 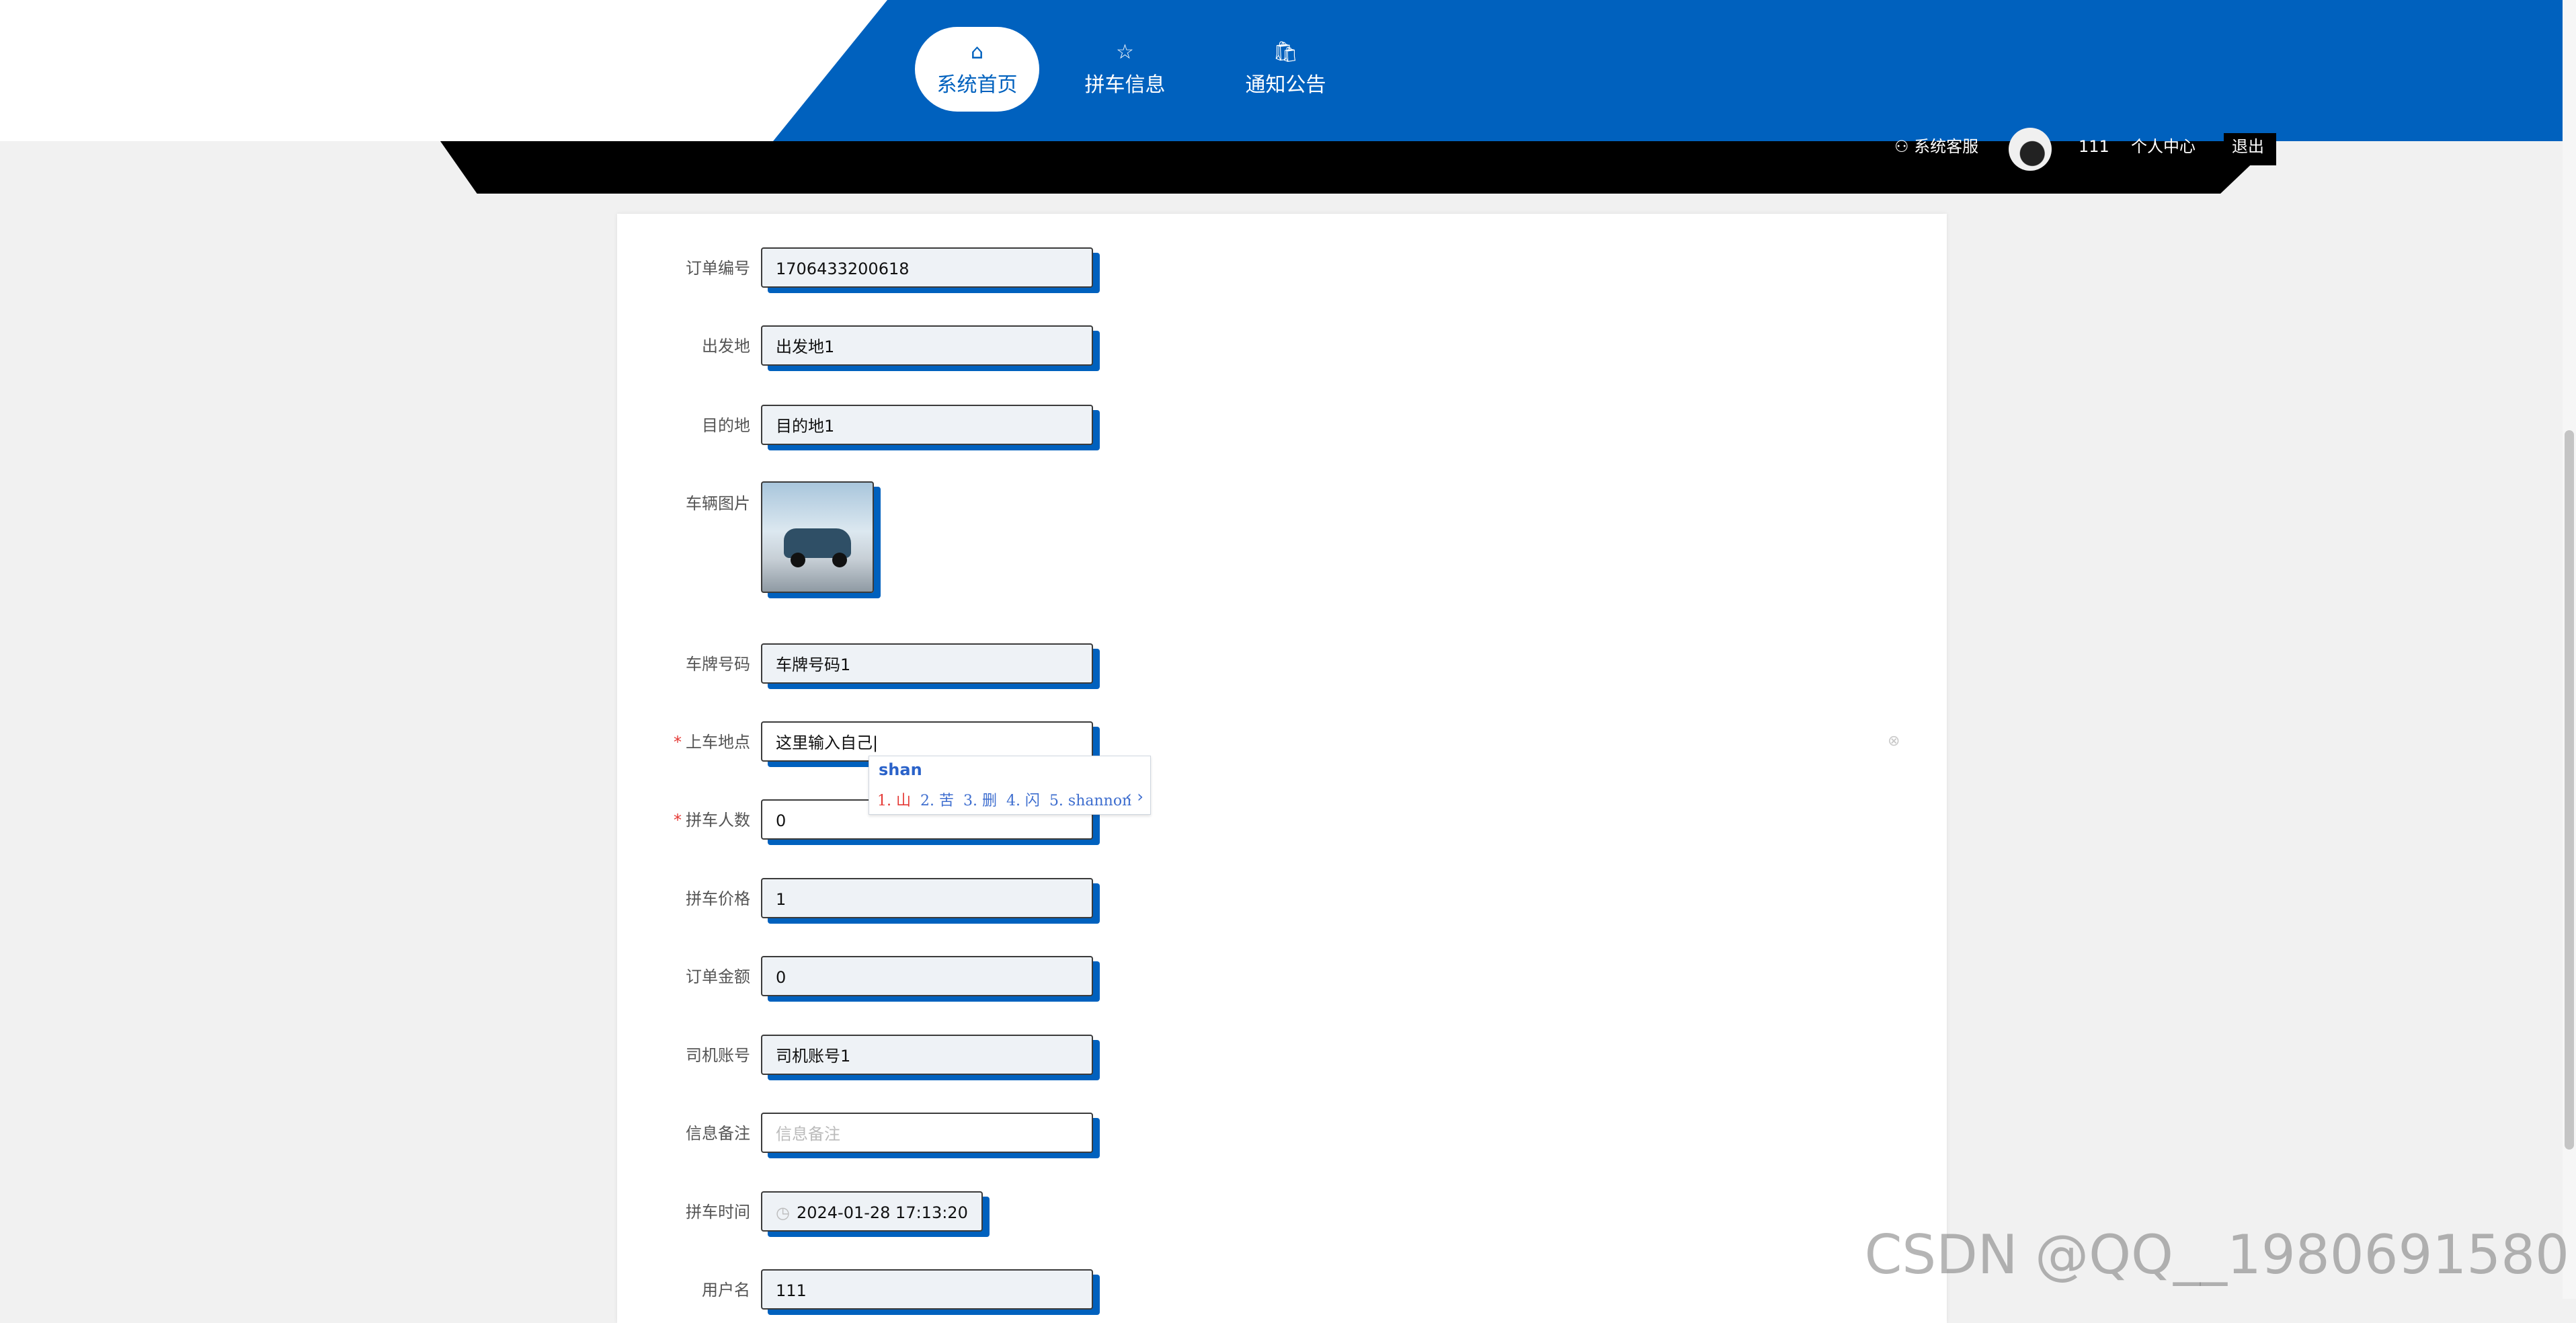 I want to click on time-label: 拼车时间, so click(x=718, y=1212).